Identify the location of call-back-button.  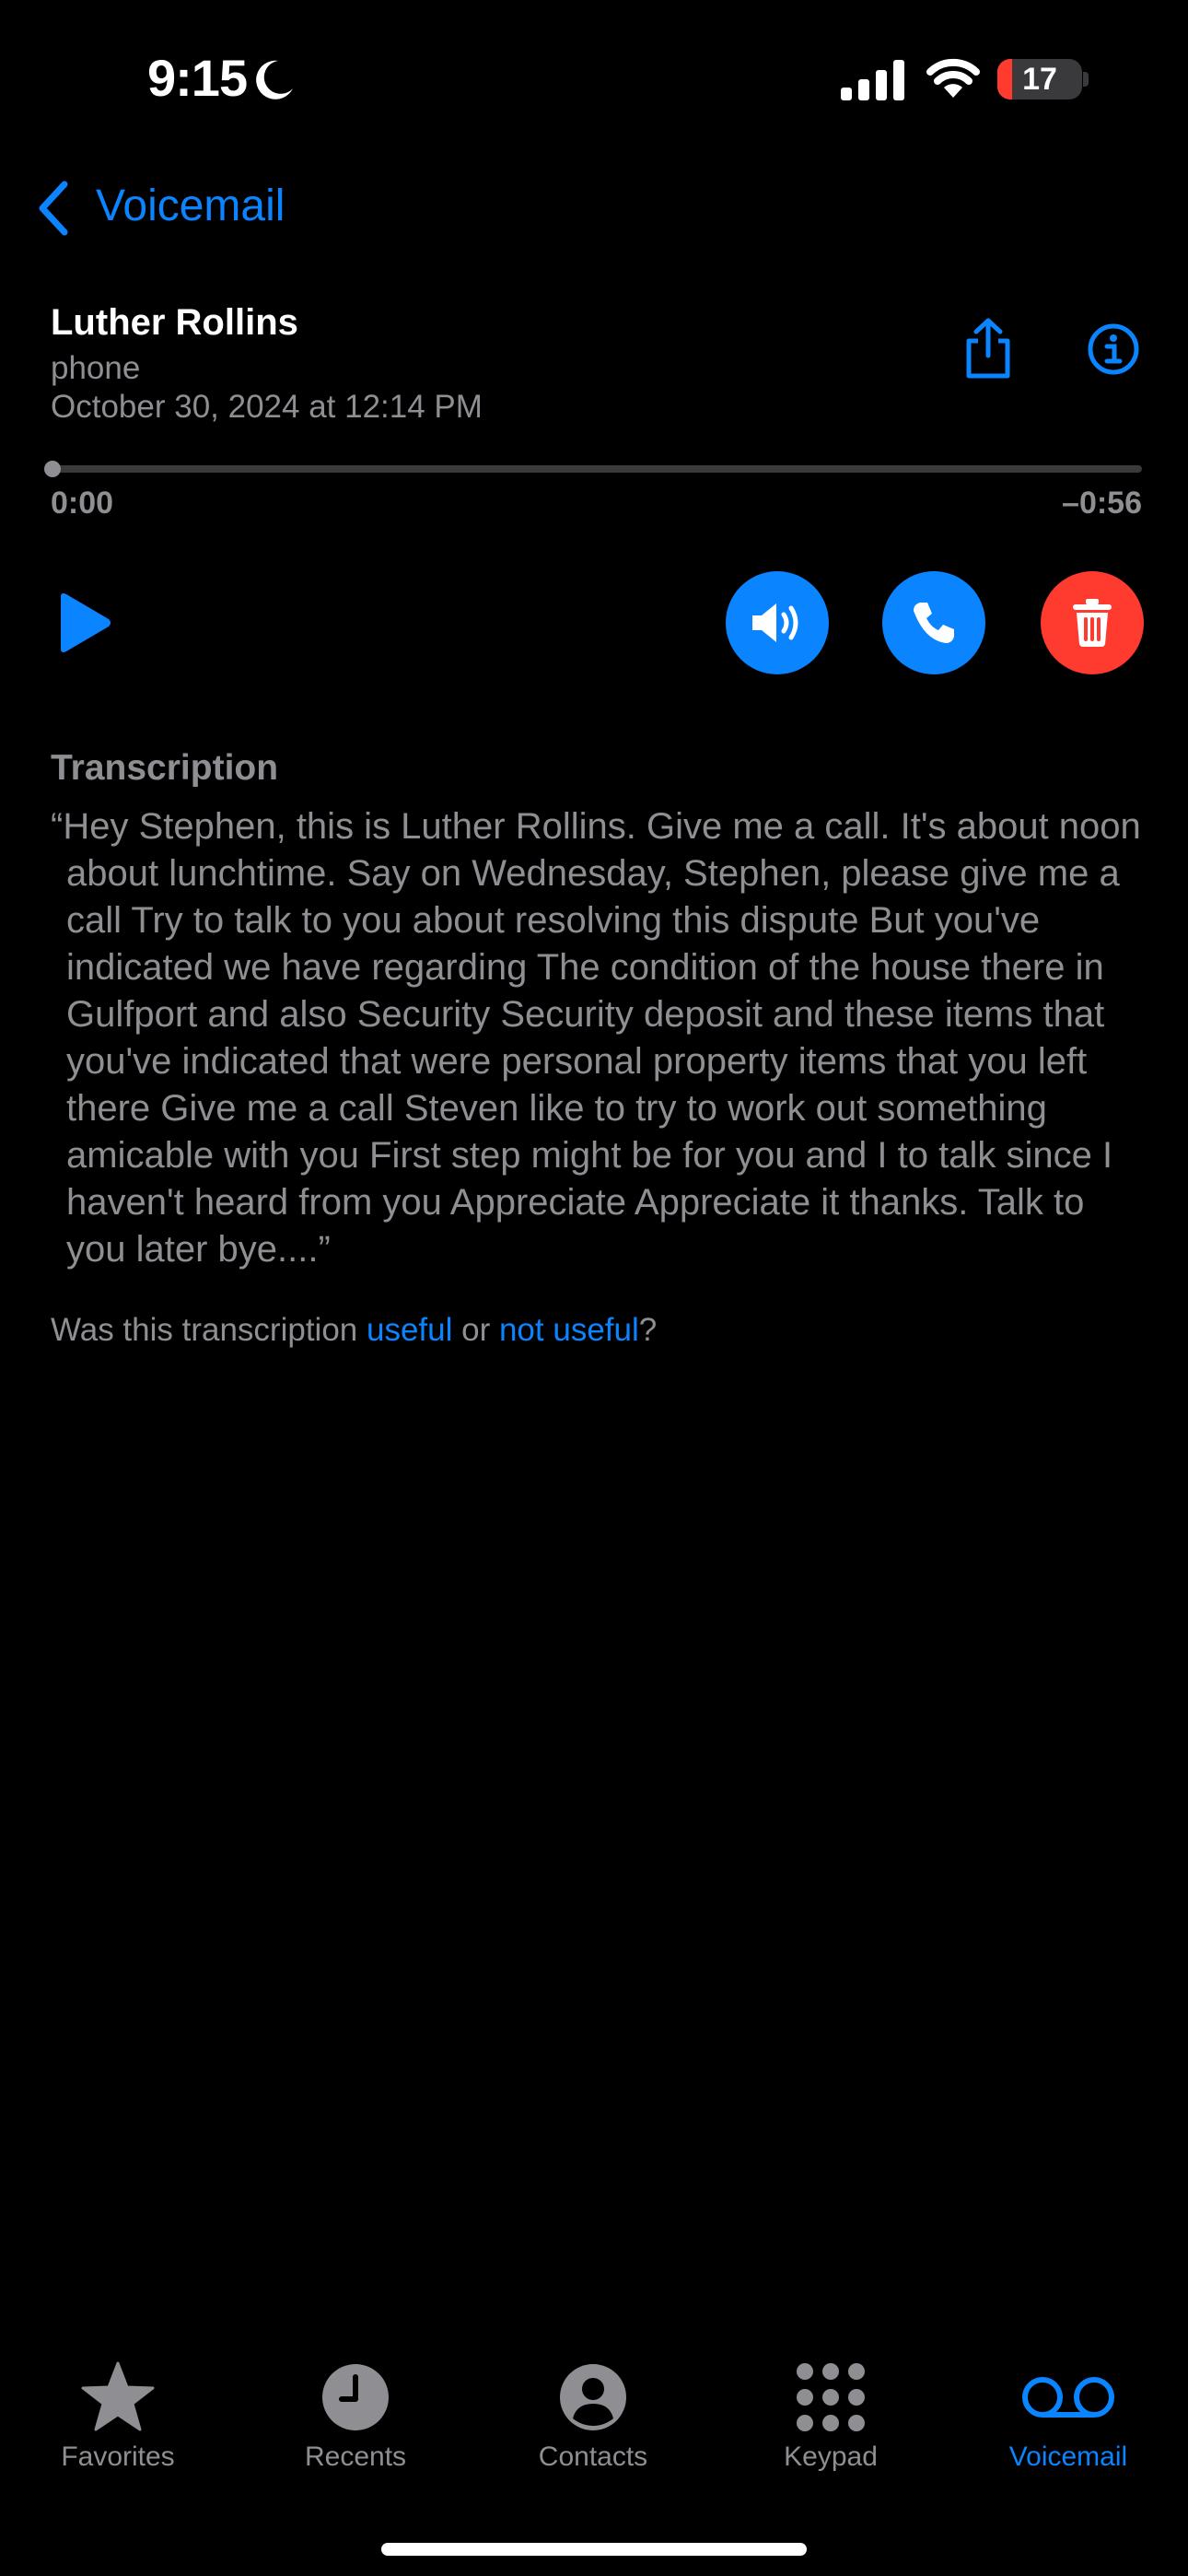
(934, 622).